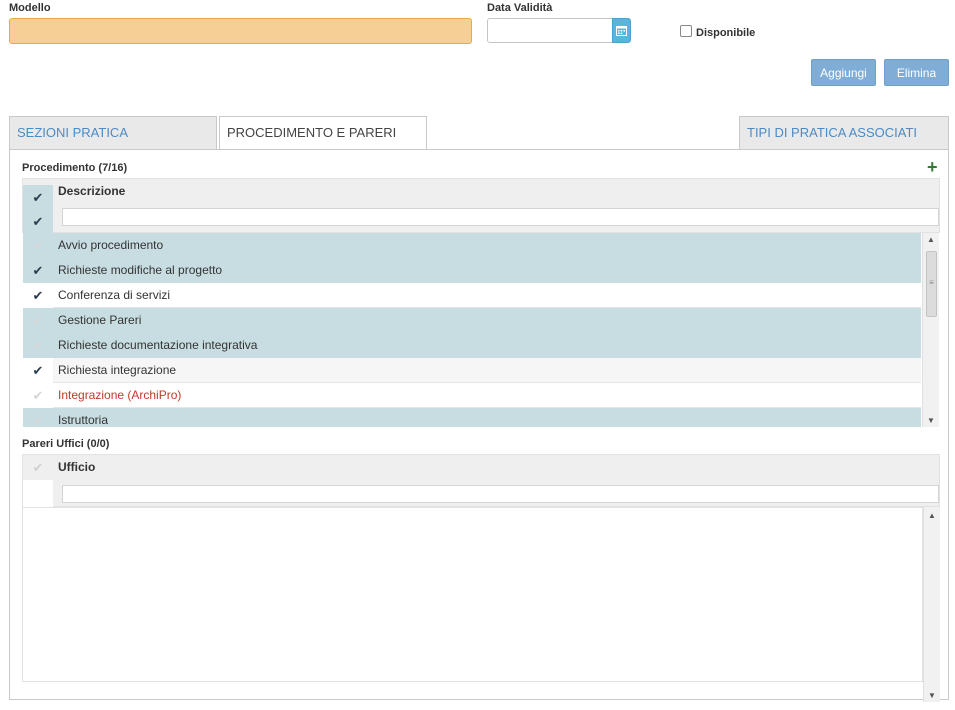  Describe the element at coordinates (686, 31) in the screenshot. I see `disponibile-checkbox` at that location.